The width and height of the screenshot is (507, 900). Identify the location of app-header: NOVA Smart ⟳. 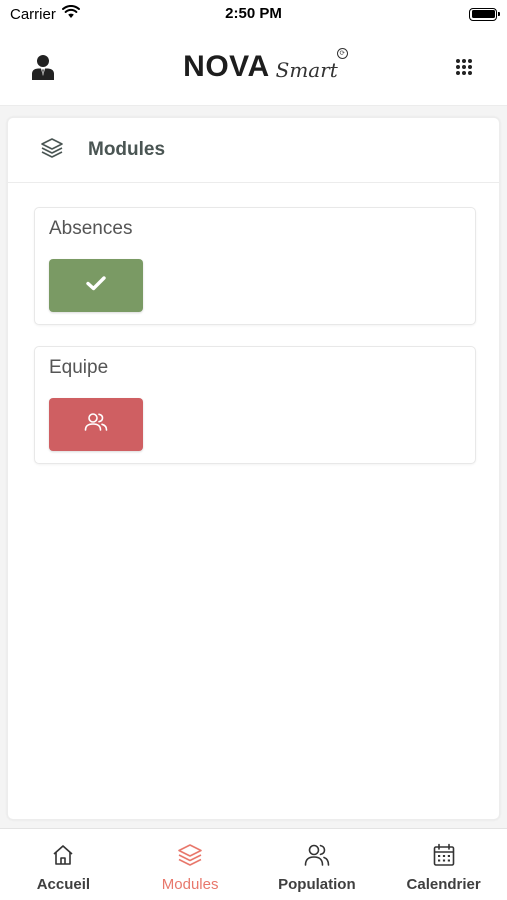
(253, 67).